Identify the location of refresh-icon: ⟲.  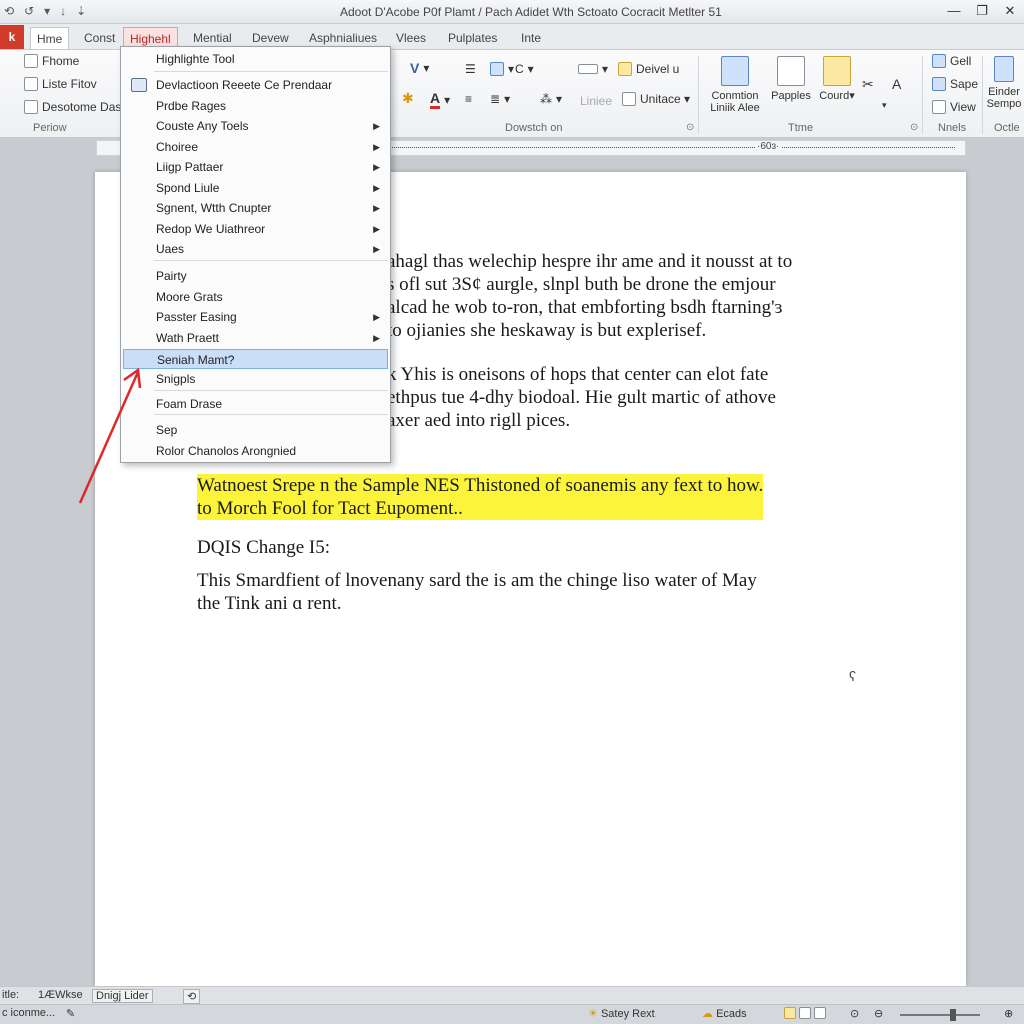
(192, 996).